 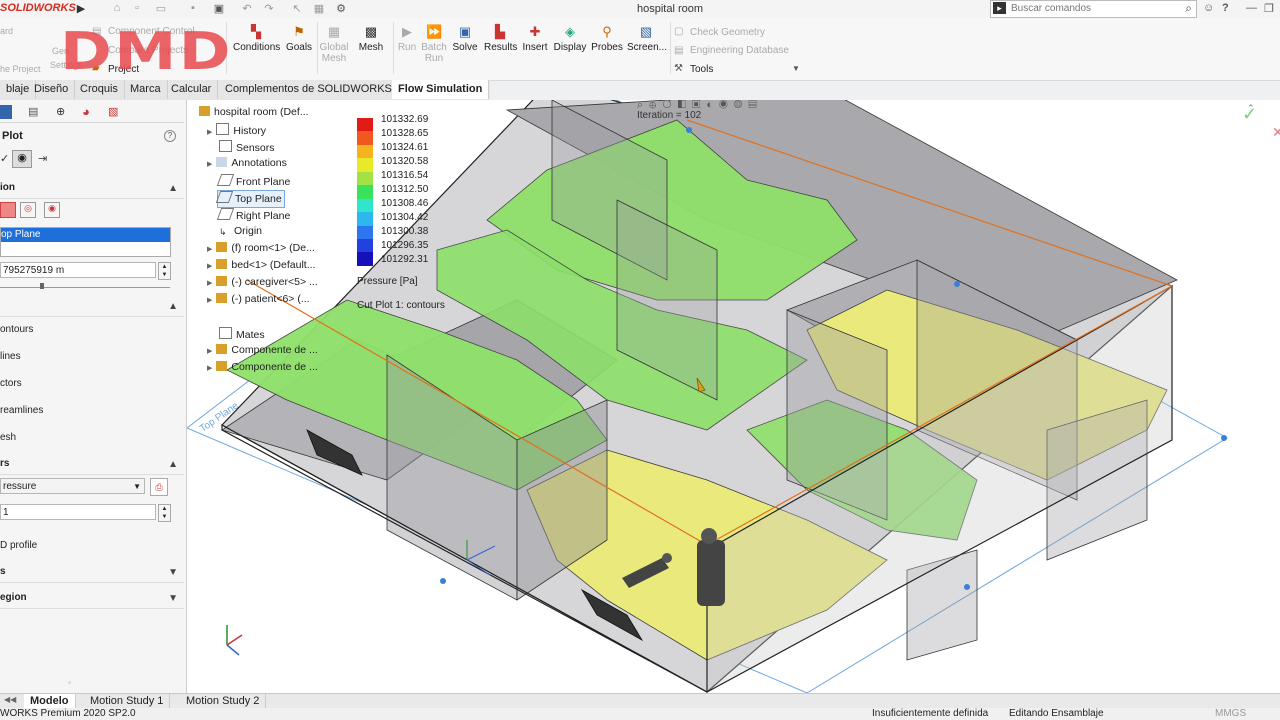 What do you see at coordinates (193, 8) in the screenshot?
I see `save-icon: ▪` at bounding box center [193, 8].